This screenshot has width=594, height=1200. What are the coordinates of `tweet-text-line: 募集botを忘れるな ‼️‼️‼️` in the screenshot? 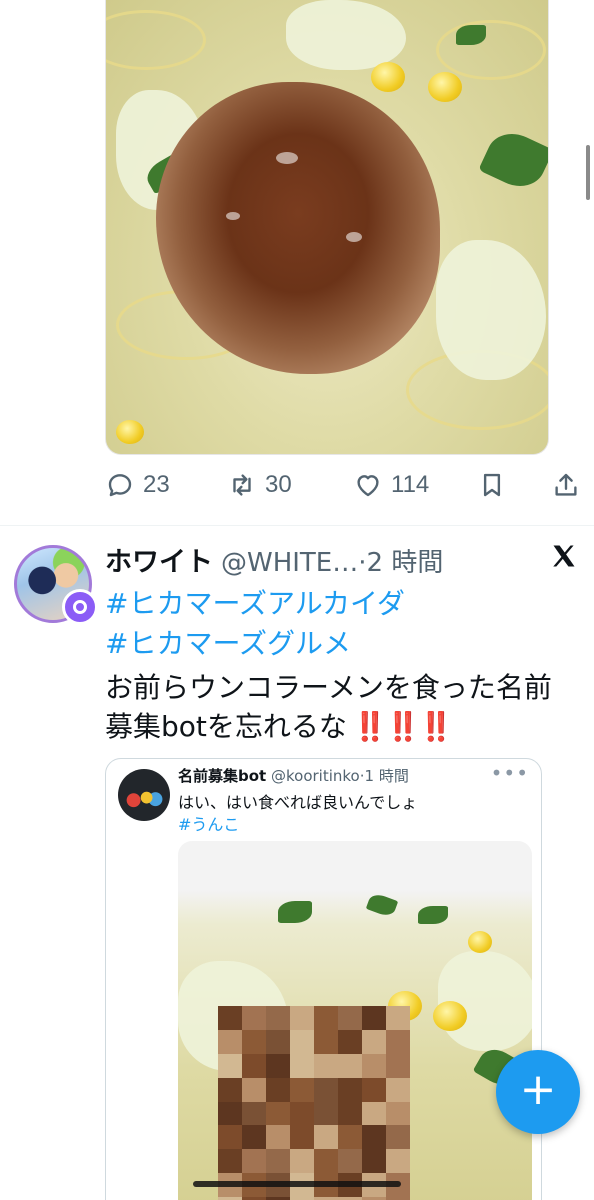 It's located at (279, 725).